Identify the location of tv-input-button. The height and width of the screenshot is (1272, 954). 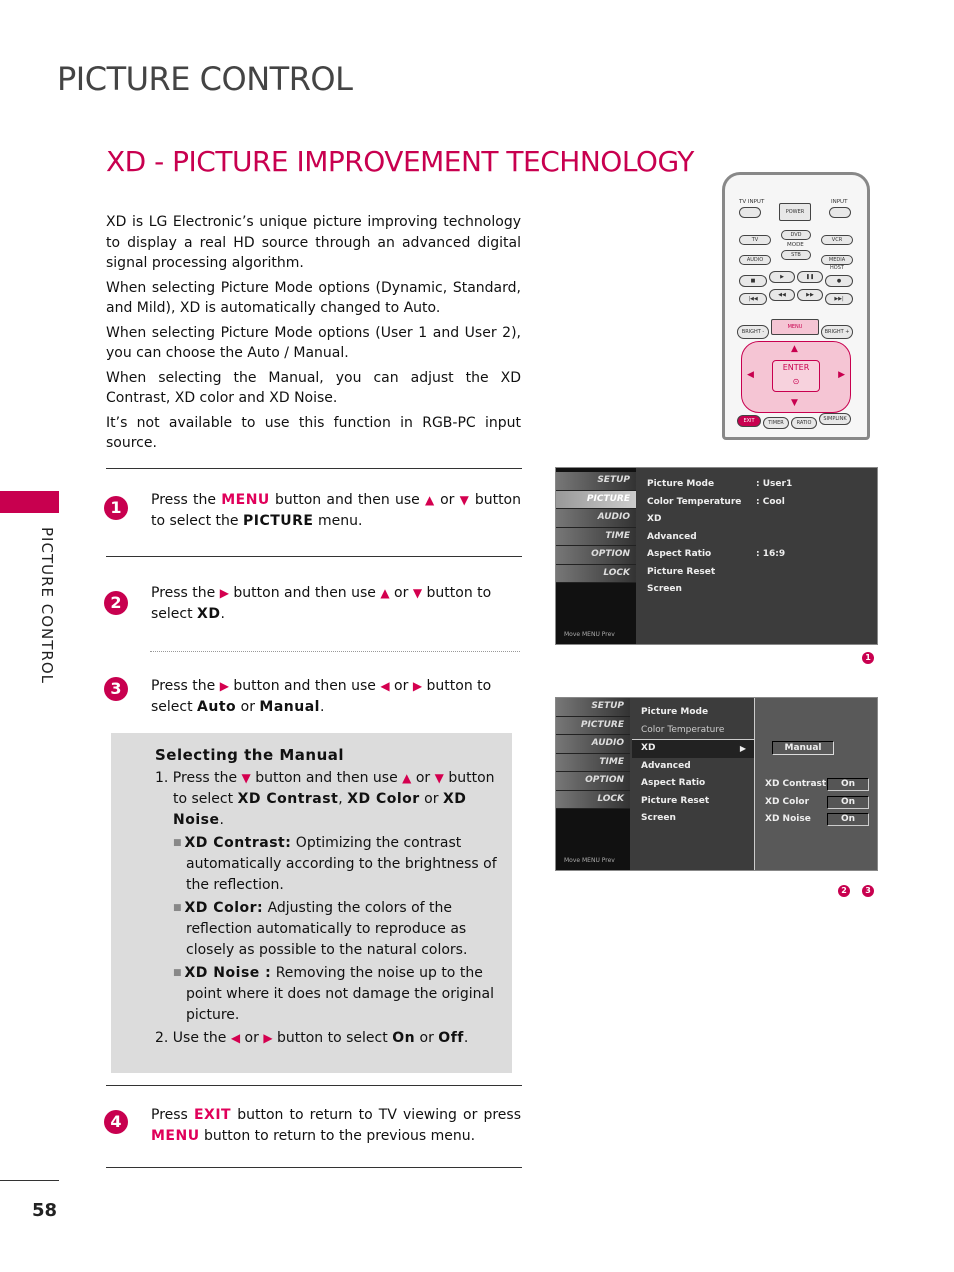
(750, 212).